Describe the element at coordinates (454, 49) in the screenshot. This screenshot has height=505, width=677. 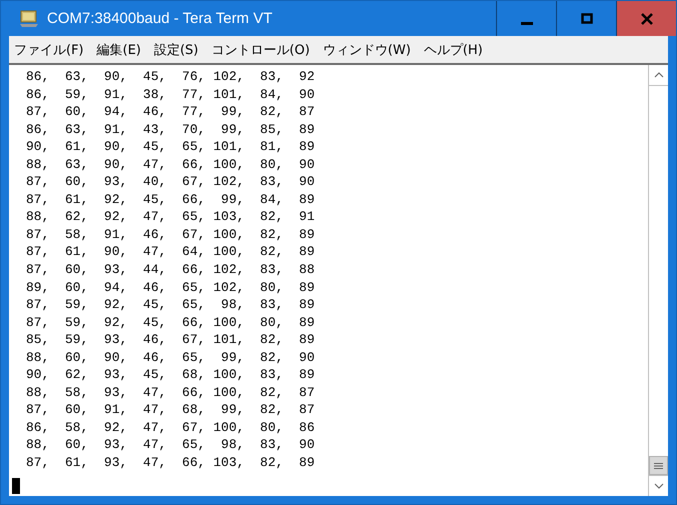
I see `menu-item: ヘルプ(H)` at that location.